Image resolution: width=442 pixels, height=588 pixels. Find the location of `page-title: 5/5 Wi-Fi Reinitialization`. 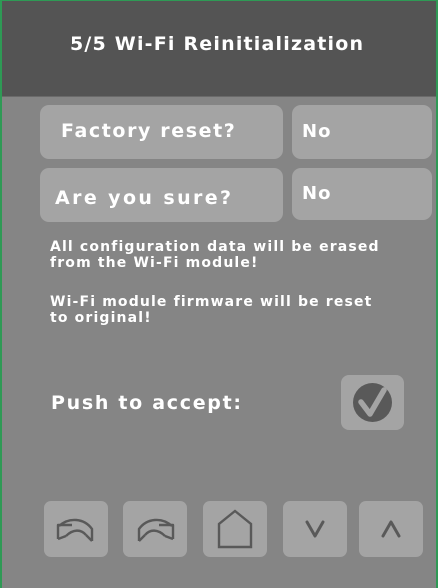

page-title: 5/5 Wi-Fi Reinitialization is located at coordinates (217, 44).